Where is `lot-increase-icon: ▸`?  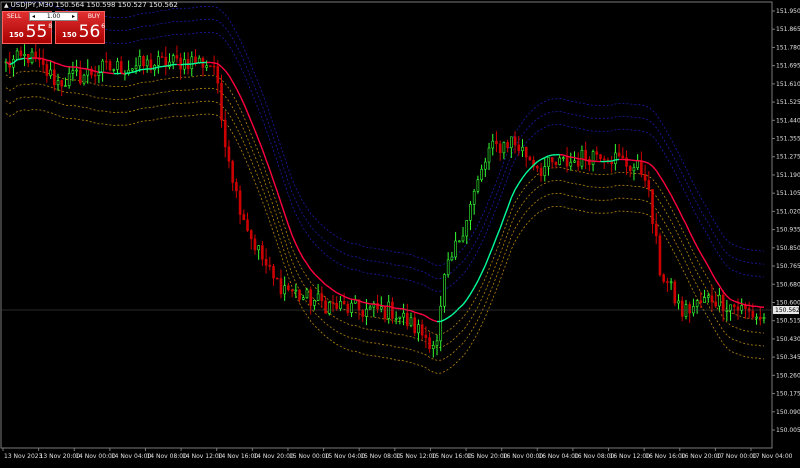 lot-increase-icon: ▸ is located at coordinates (73, 16).